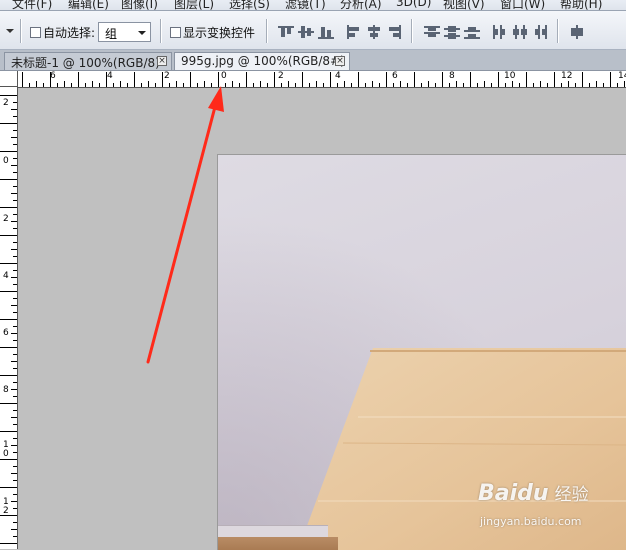  I want to click on annotation-arrow-icon, so click(185, 225).